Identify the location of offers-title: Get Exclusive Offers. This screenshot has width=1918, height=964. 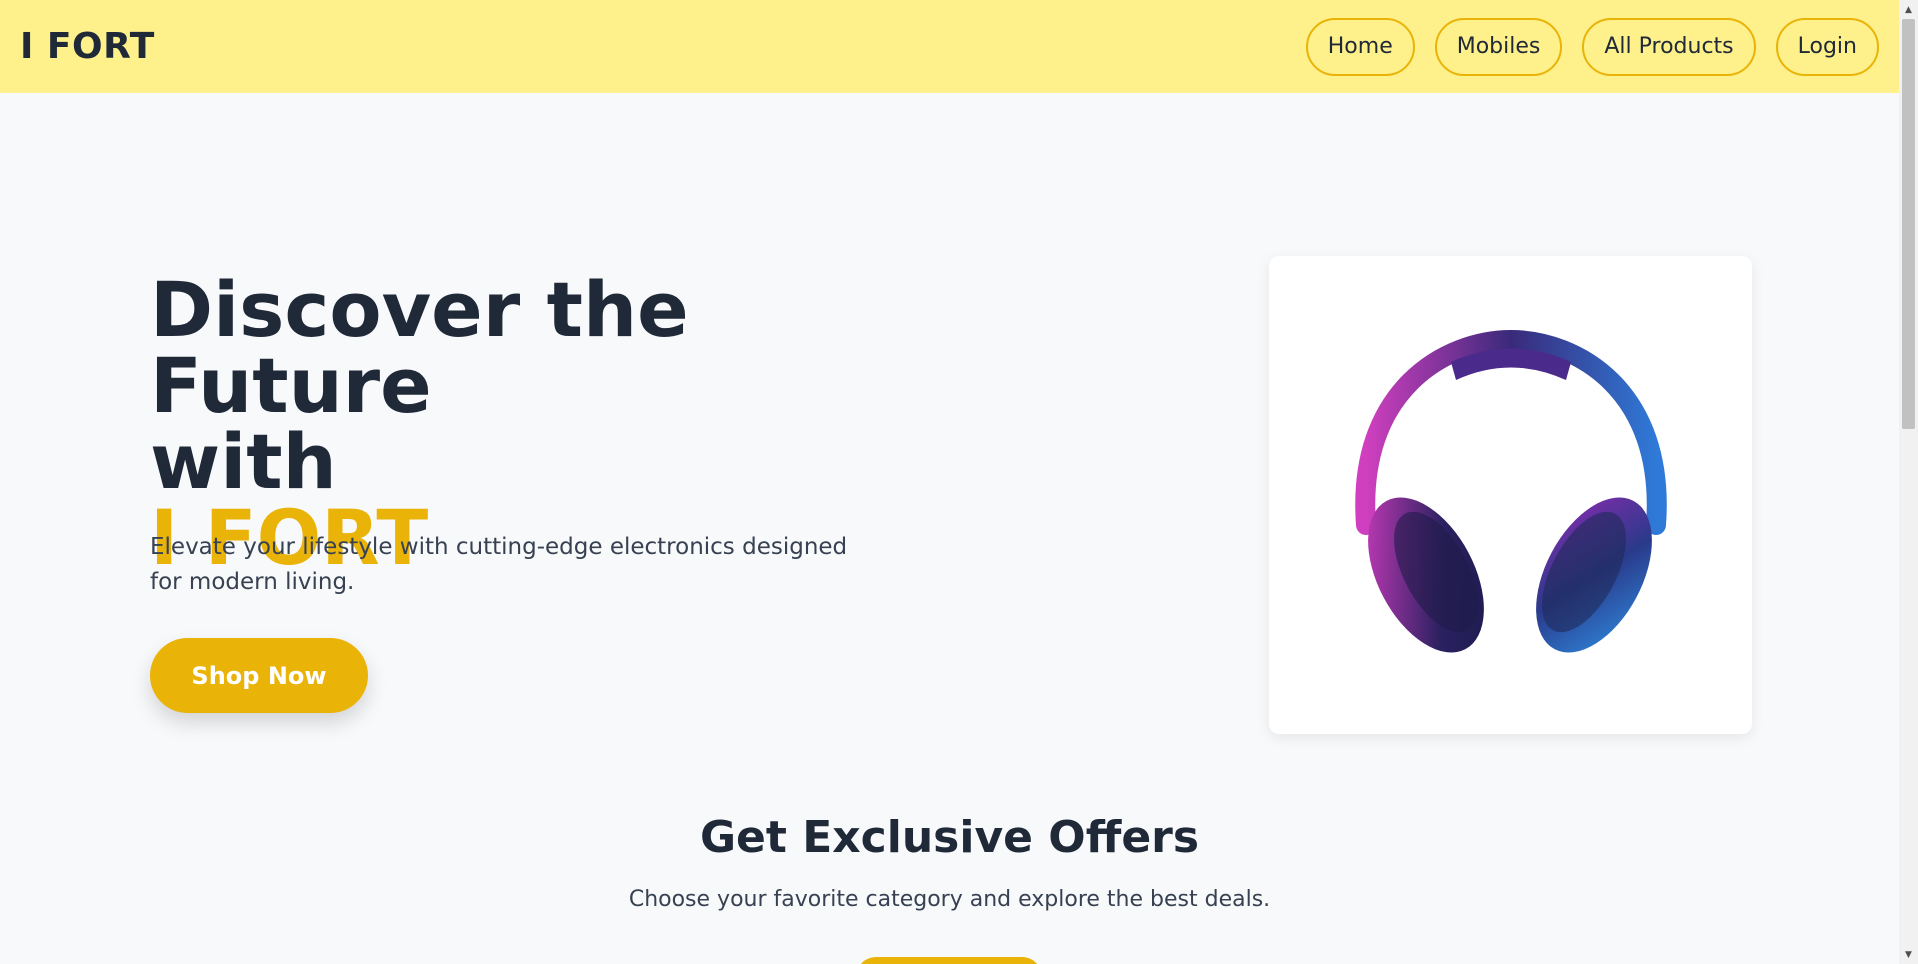
(949, 837).